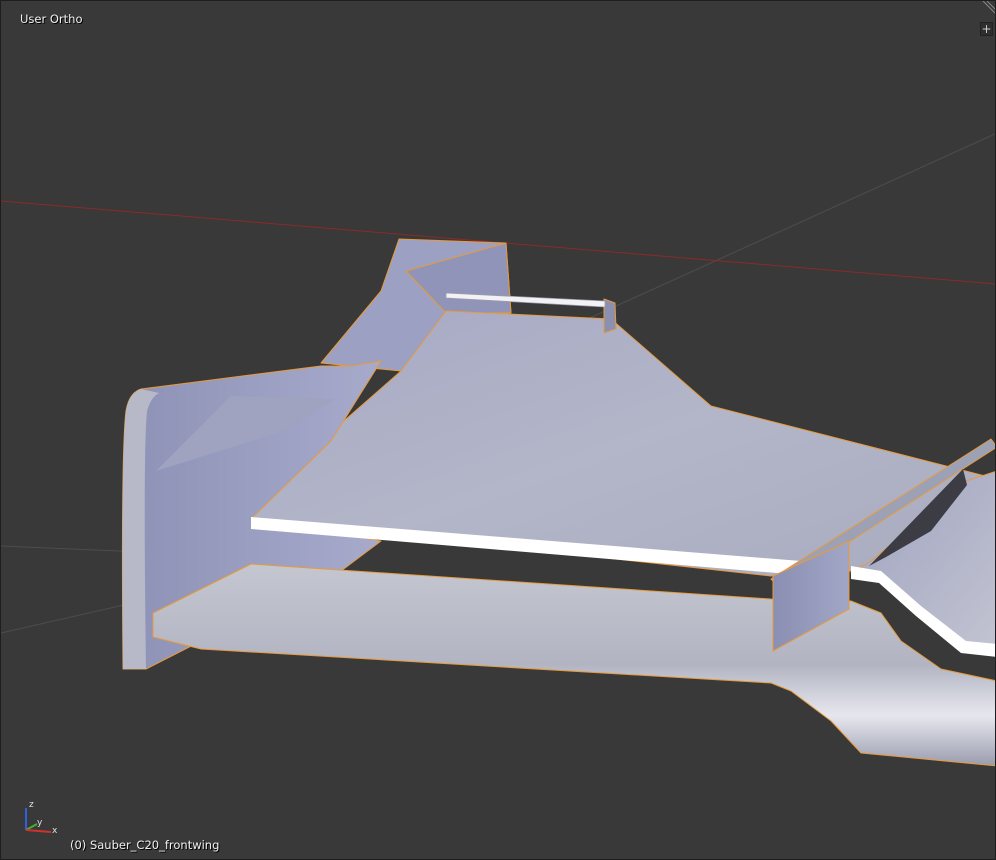 The image size is (996, 860). I want to click on rear-fin, so click(610, 316).